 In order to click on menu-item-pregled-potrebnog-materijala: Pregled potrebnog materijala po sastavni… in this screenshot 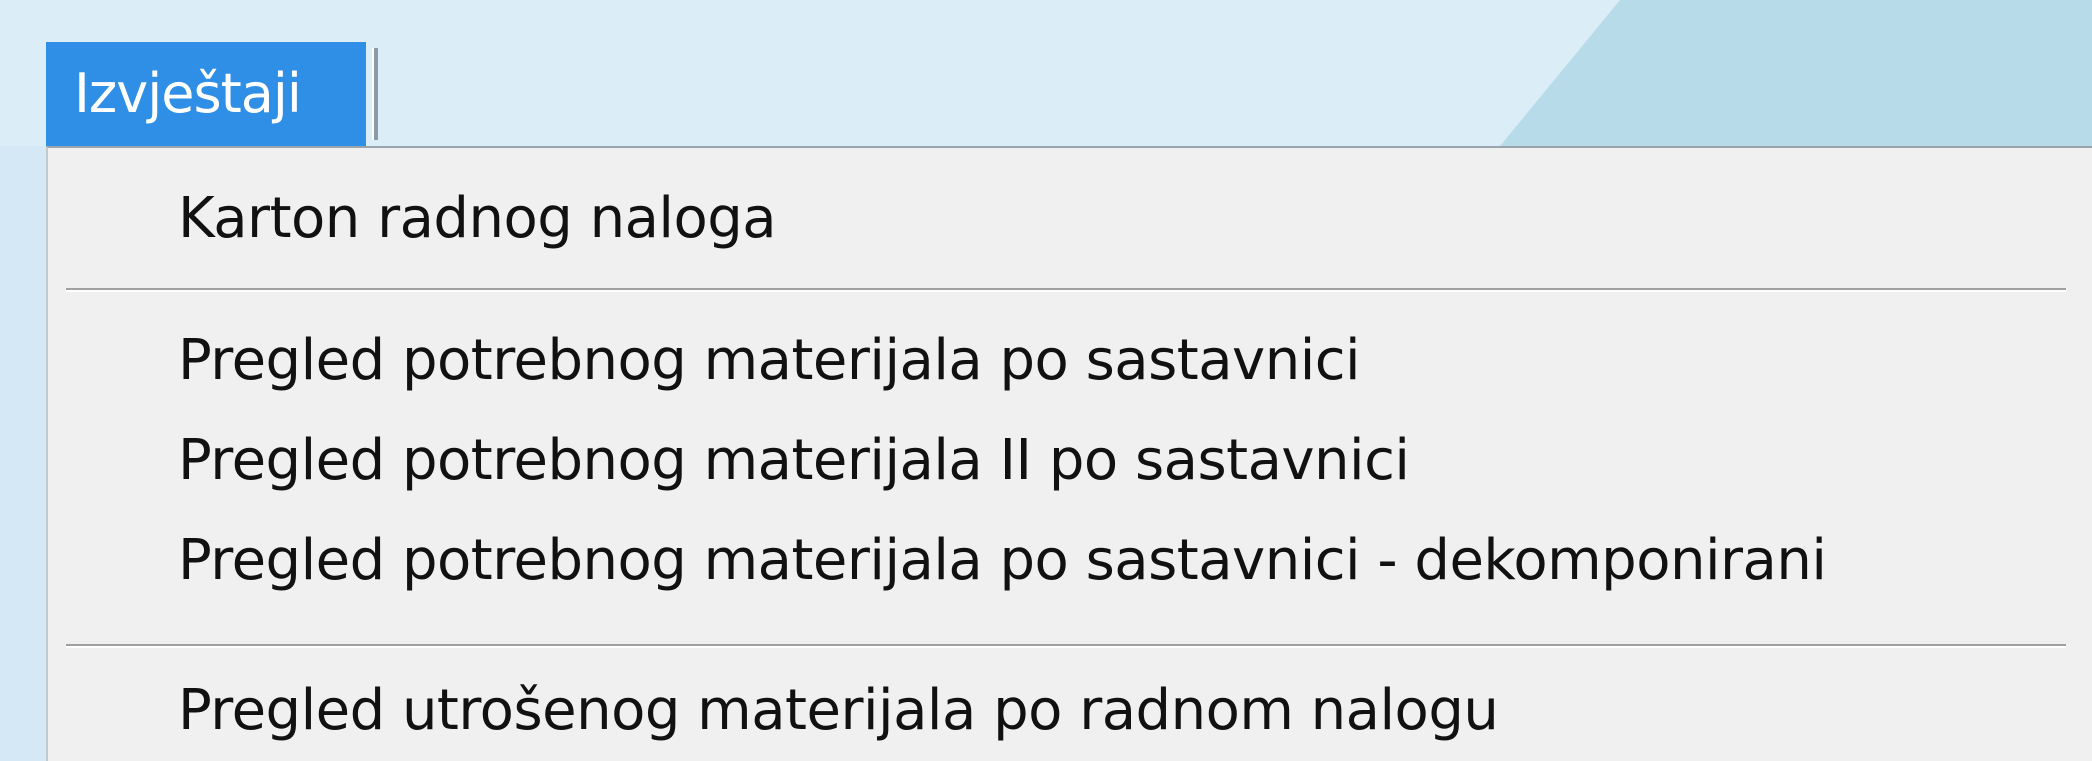, I will do `click(769, 360)`.